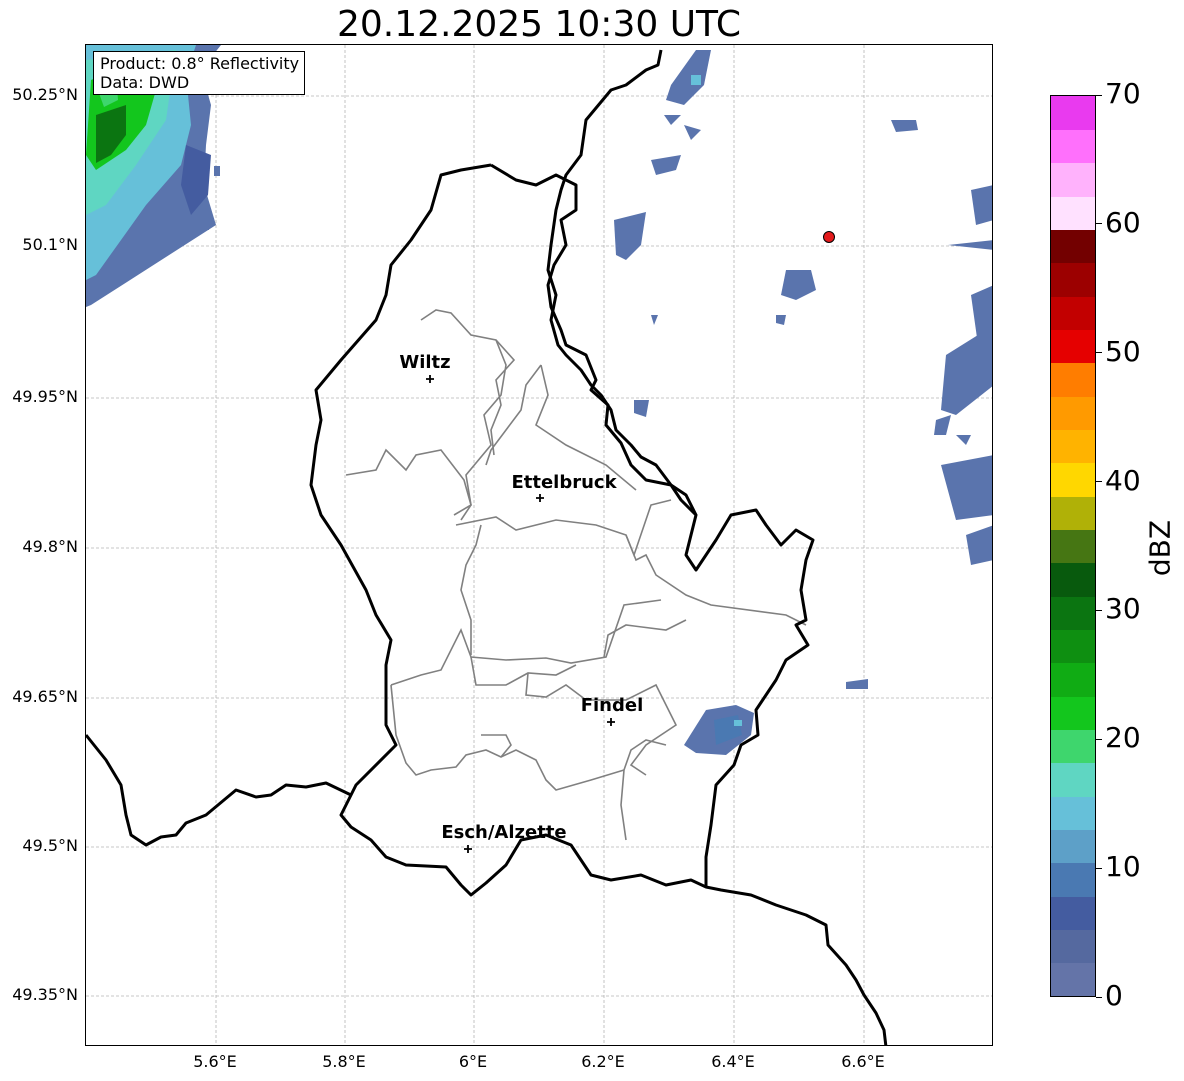 This screenshot has width=1184, height=1081. I want to click on city-label: Ettelbruck, so click(564, 482).